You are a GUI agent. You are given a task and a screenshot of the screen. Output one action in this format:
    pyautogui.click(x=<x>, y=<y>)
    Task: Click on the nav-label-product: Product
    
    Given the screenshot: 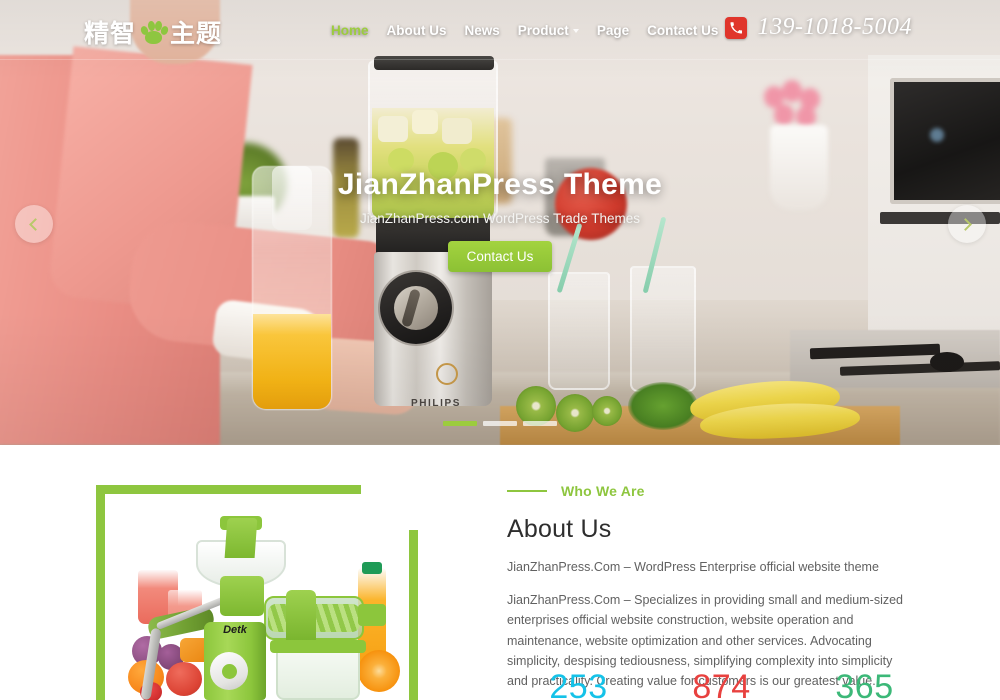 What is the action you would take?
    pyautogui.click(x=543, y=30)
    